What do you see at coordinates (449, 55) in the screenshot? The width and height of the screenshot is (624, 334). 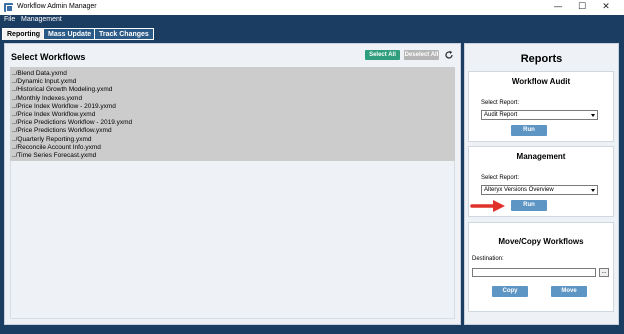 I see `refresh-icon` at bounding box center [449, 55].